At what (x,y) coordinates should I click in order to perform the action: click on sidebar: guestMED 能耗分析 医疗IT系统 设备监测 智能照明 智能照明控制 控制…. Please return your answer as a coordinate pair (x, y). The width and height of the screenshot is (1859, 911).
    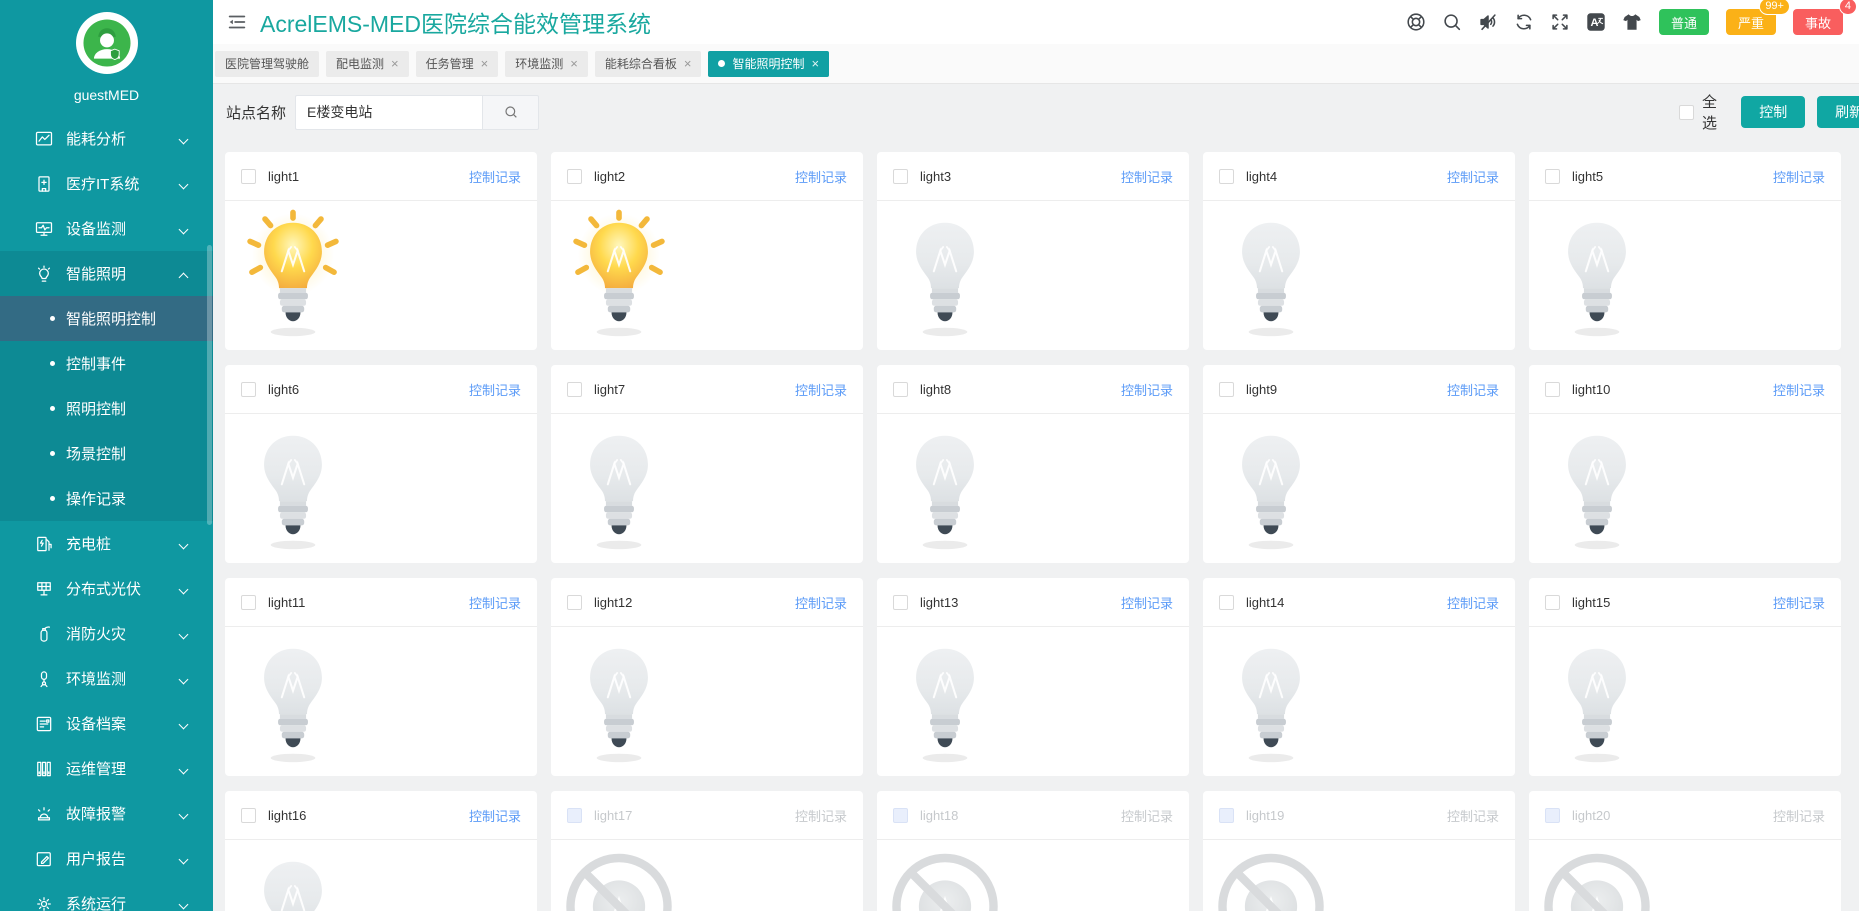
    Looking at the image, I should click on (106, 455).